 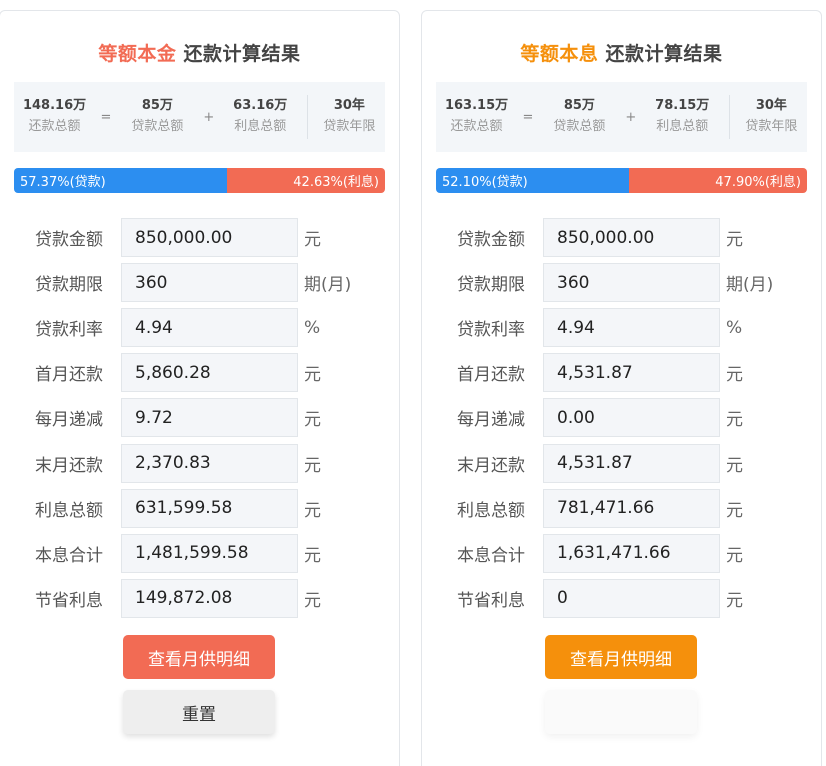 What do you see at coordinates (631, 598) in the screenshot?
I see `row-value: 0` at bounding box center [631, 598].